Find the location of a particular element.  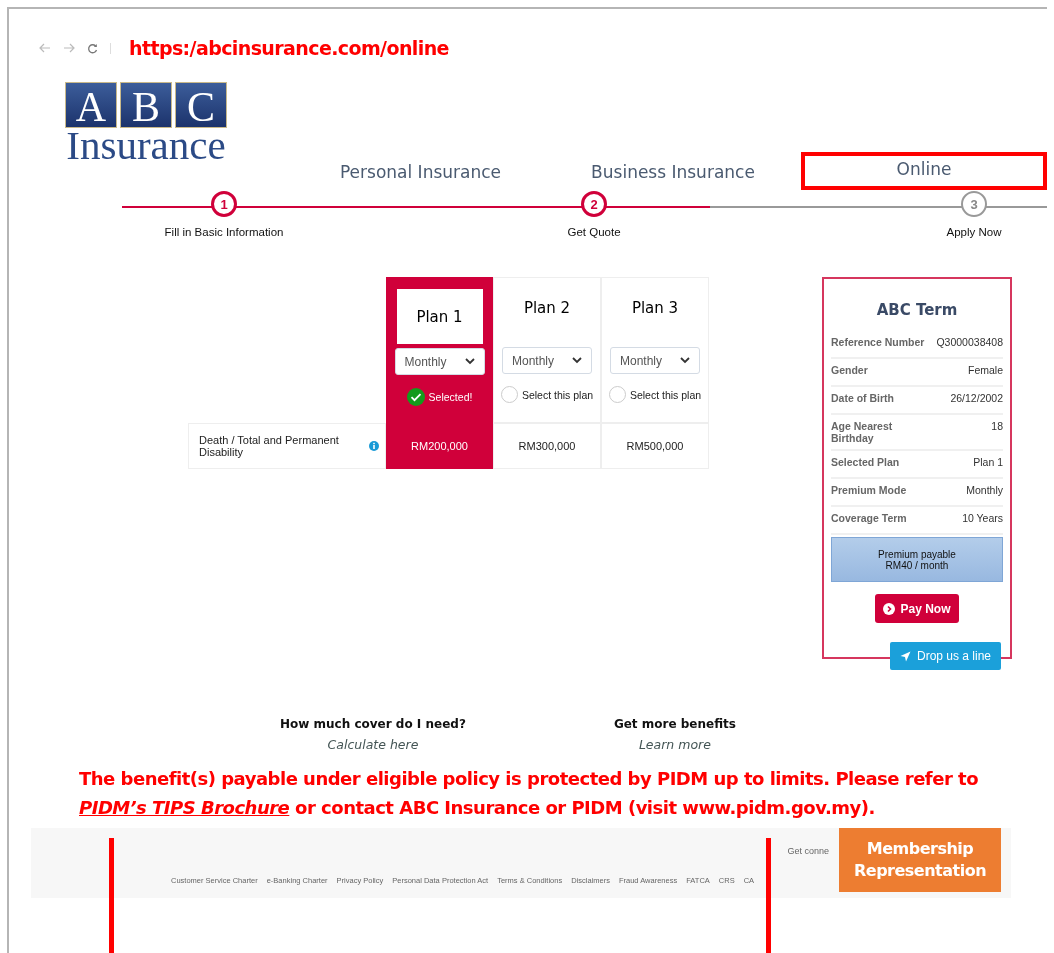

field-value: Q3000038408 is located at coordinates (969, 343).